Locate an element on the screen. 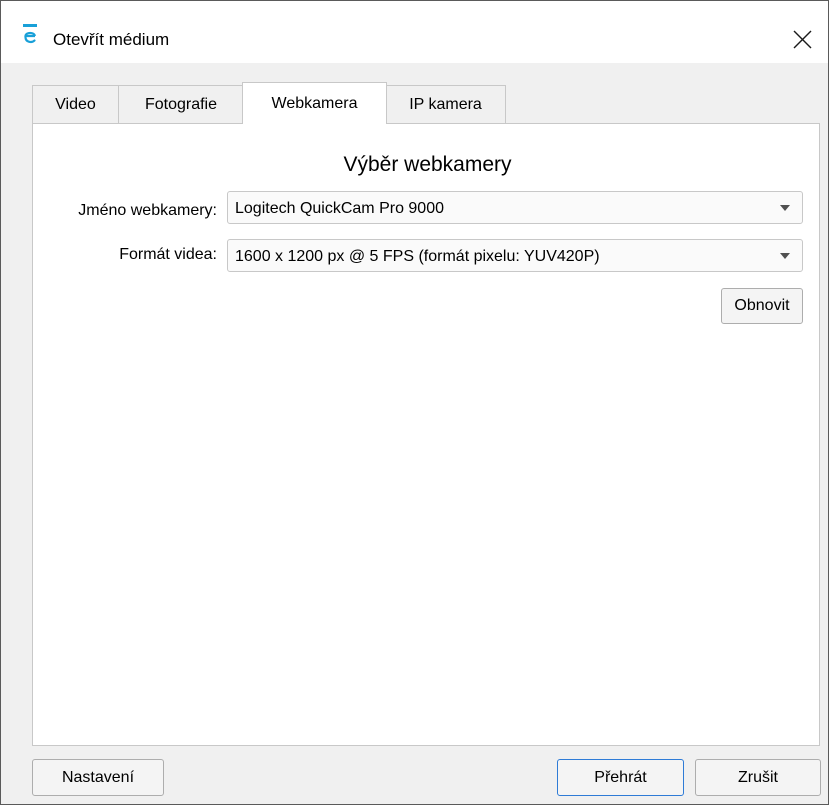 The height and width of the screenshot is (805, 829). close-icon is located at coordinates (802, 39).